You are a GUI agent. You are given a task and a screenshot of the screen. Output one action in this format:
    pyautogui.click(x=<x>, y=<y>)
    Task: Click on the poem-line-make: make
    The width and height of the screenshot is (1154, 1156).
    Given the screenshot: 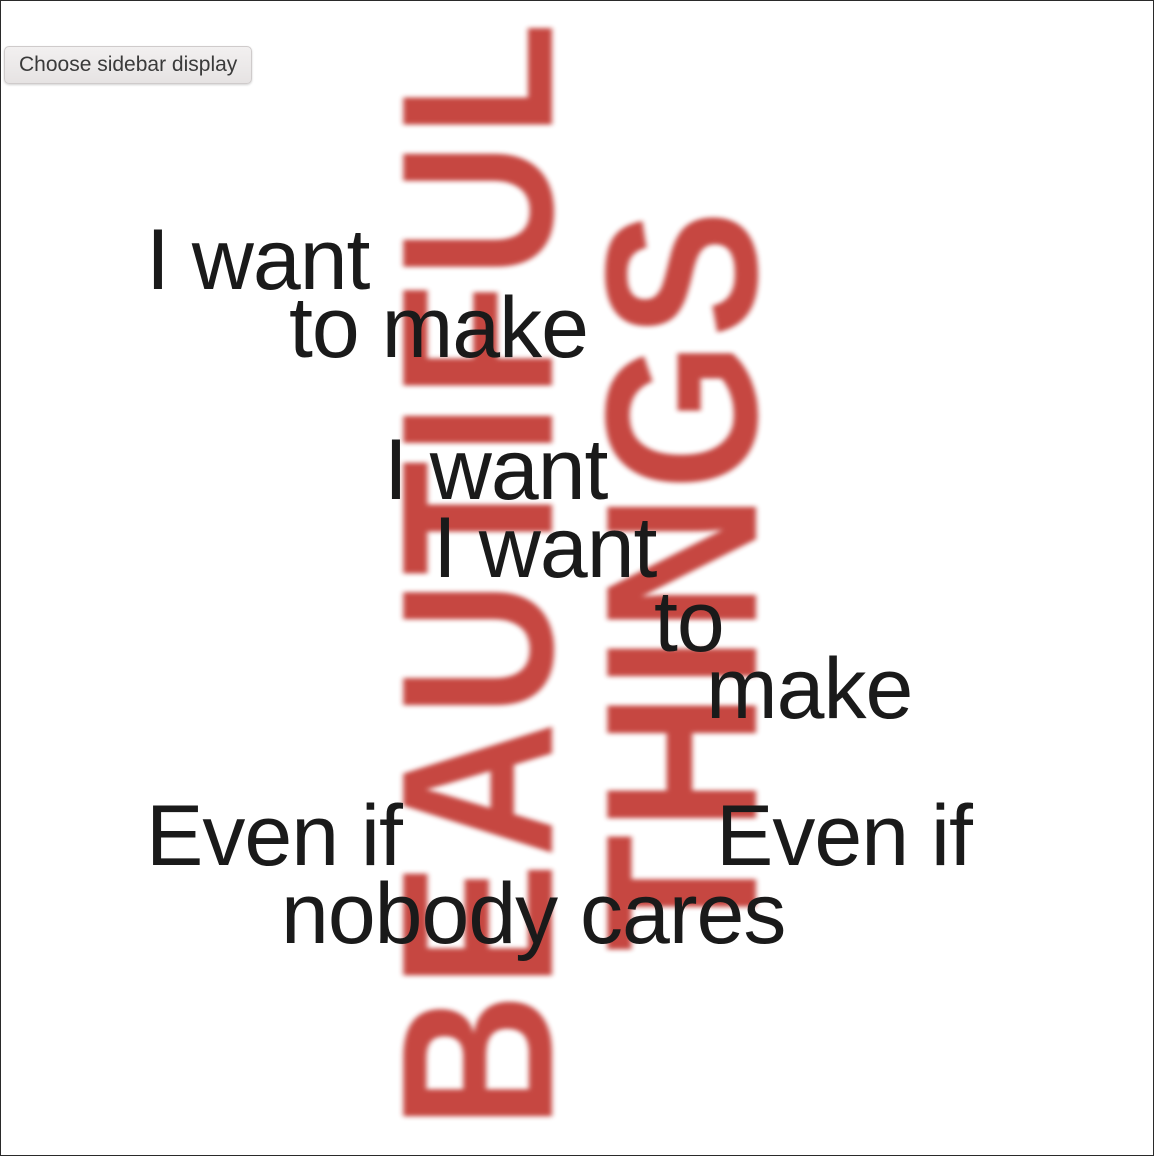 What is the action you would take?
    pyautogui.click(x=809, y=689)
    